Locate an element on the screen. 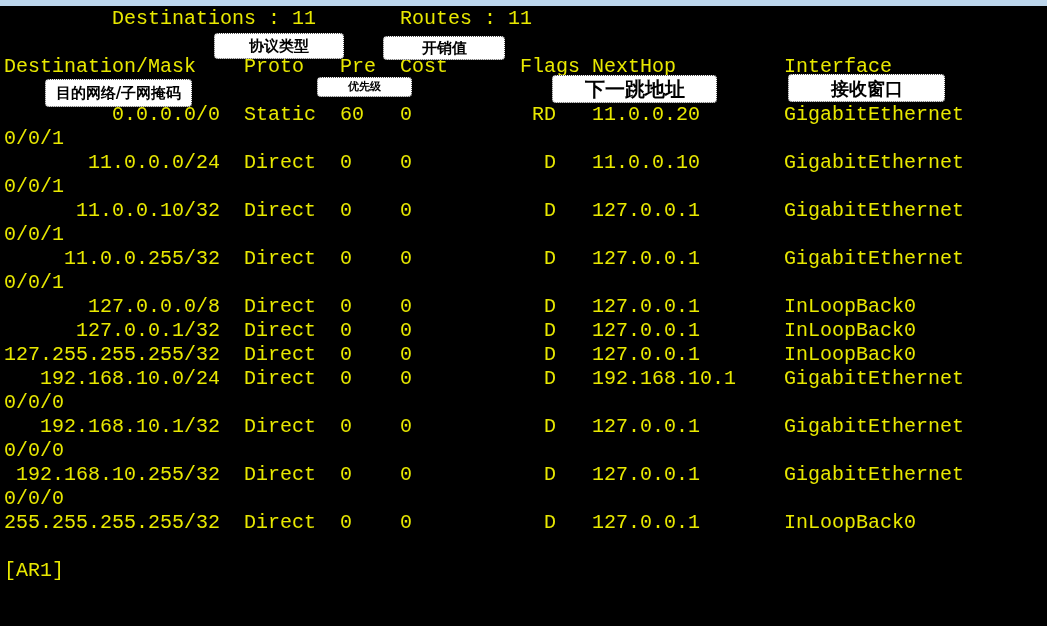 The width and height of the screenshot is (1047, 626). annotation-label: 接收窗口 is located at coordinates (866, 88).